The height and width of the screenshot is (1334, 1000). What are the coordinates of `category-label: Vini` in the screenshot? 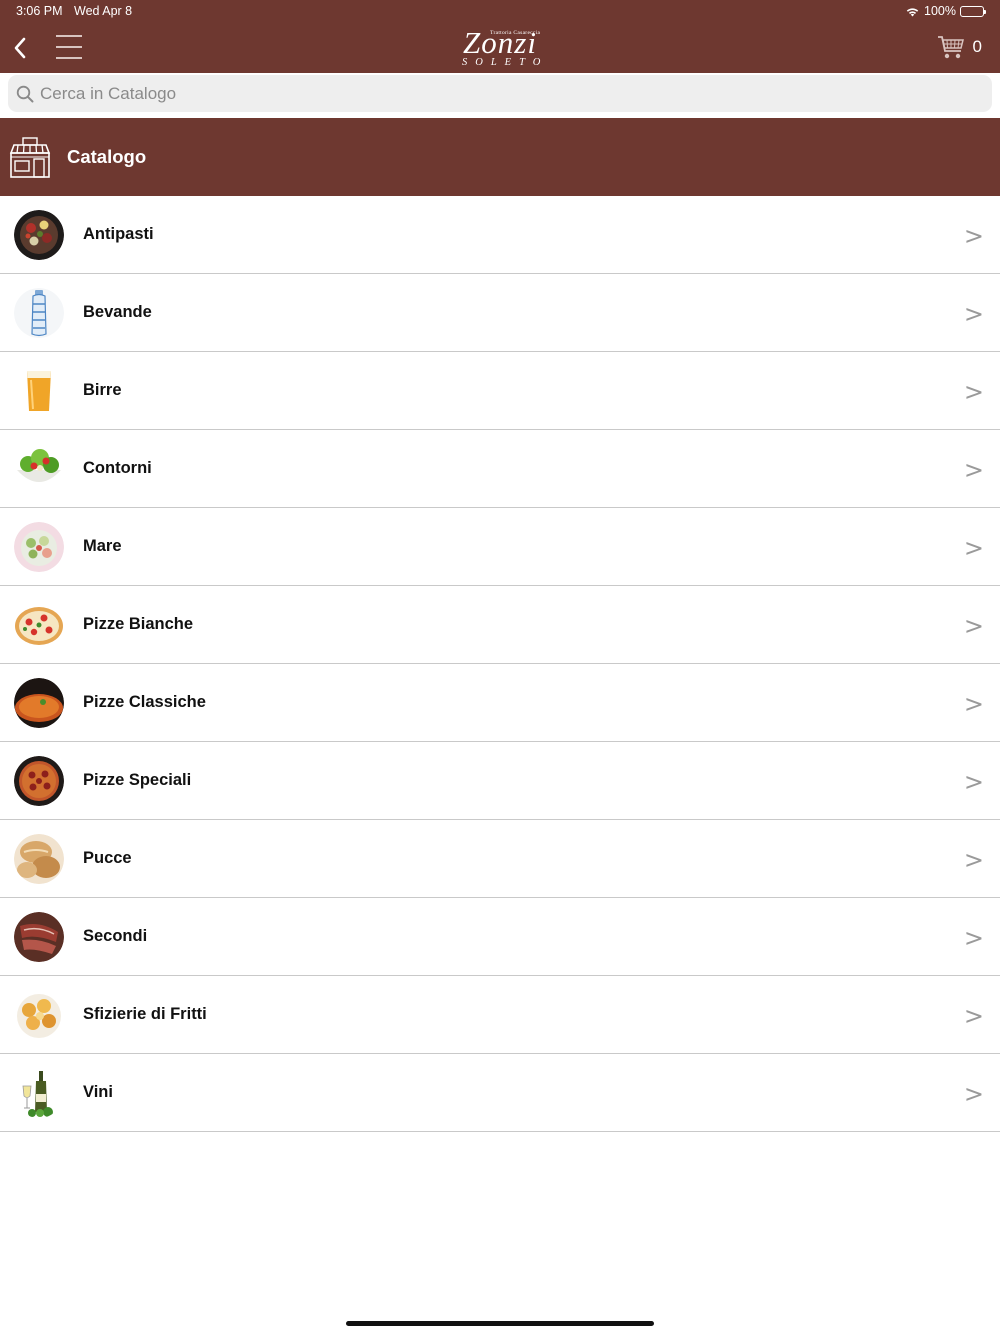 It's located at (98, 1092).